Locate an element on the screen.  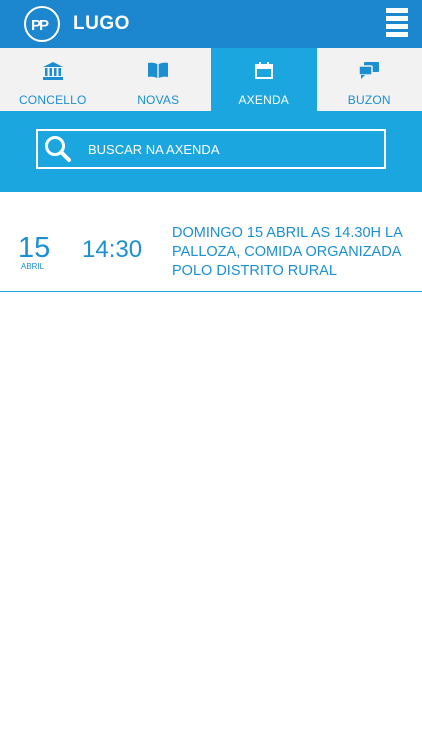
top-bar: P P LUGO is located at coordinates (211, 24).